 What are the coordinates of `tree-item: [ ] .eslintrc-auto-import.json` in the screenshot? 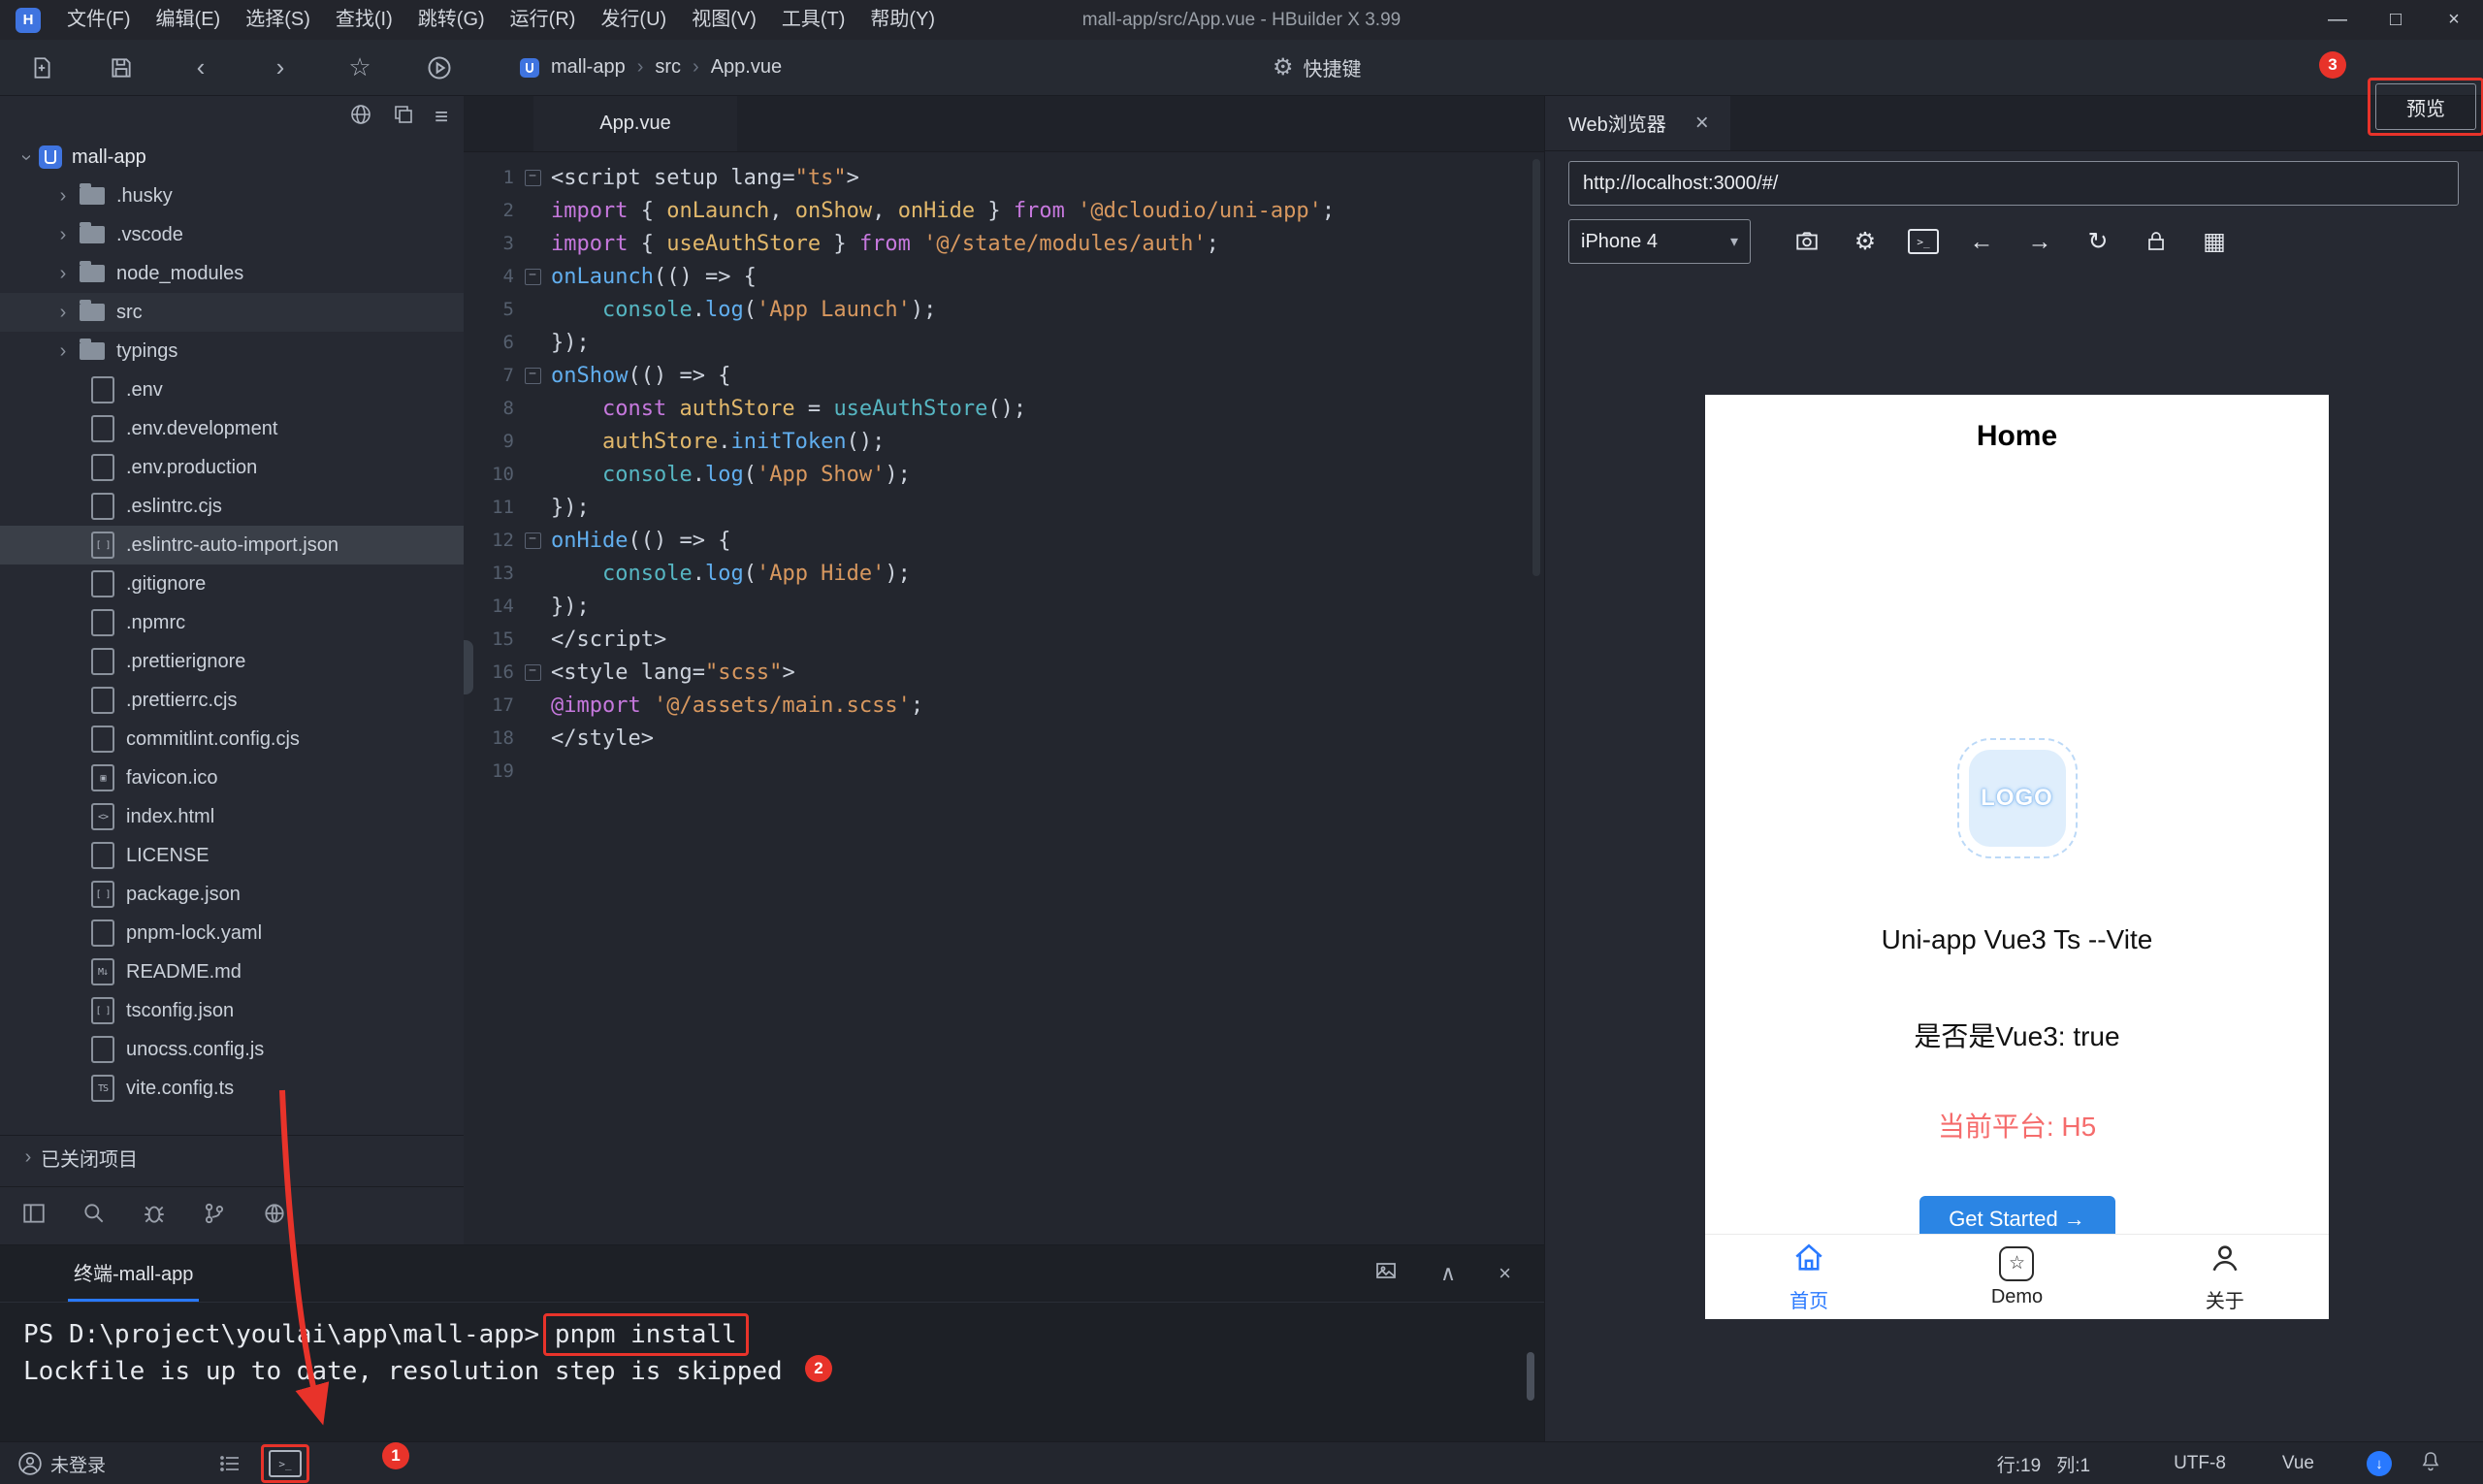 It's located at (232, 545).